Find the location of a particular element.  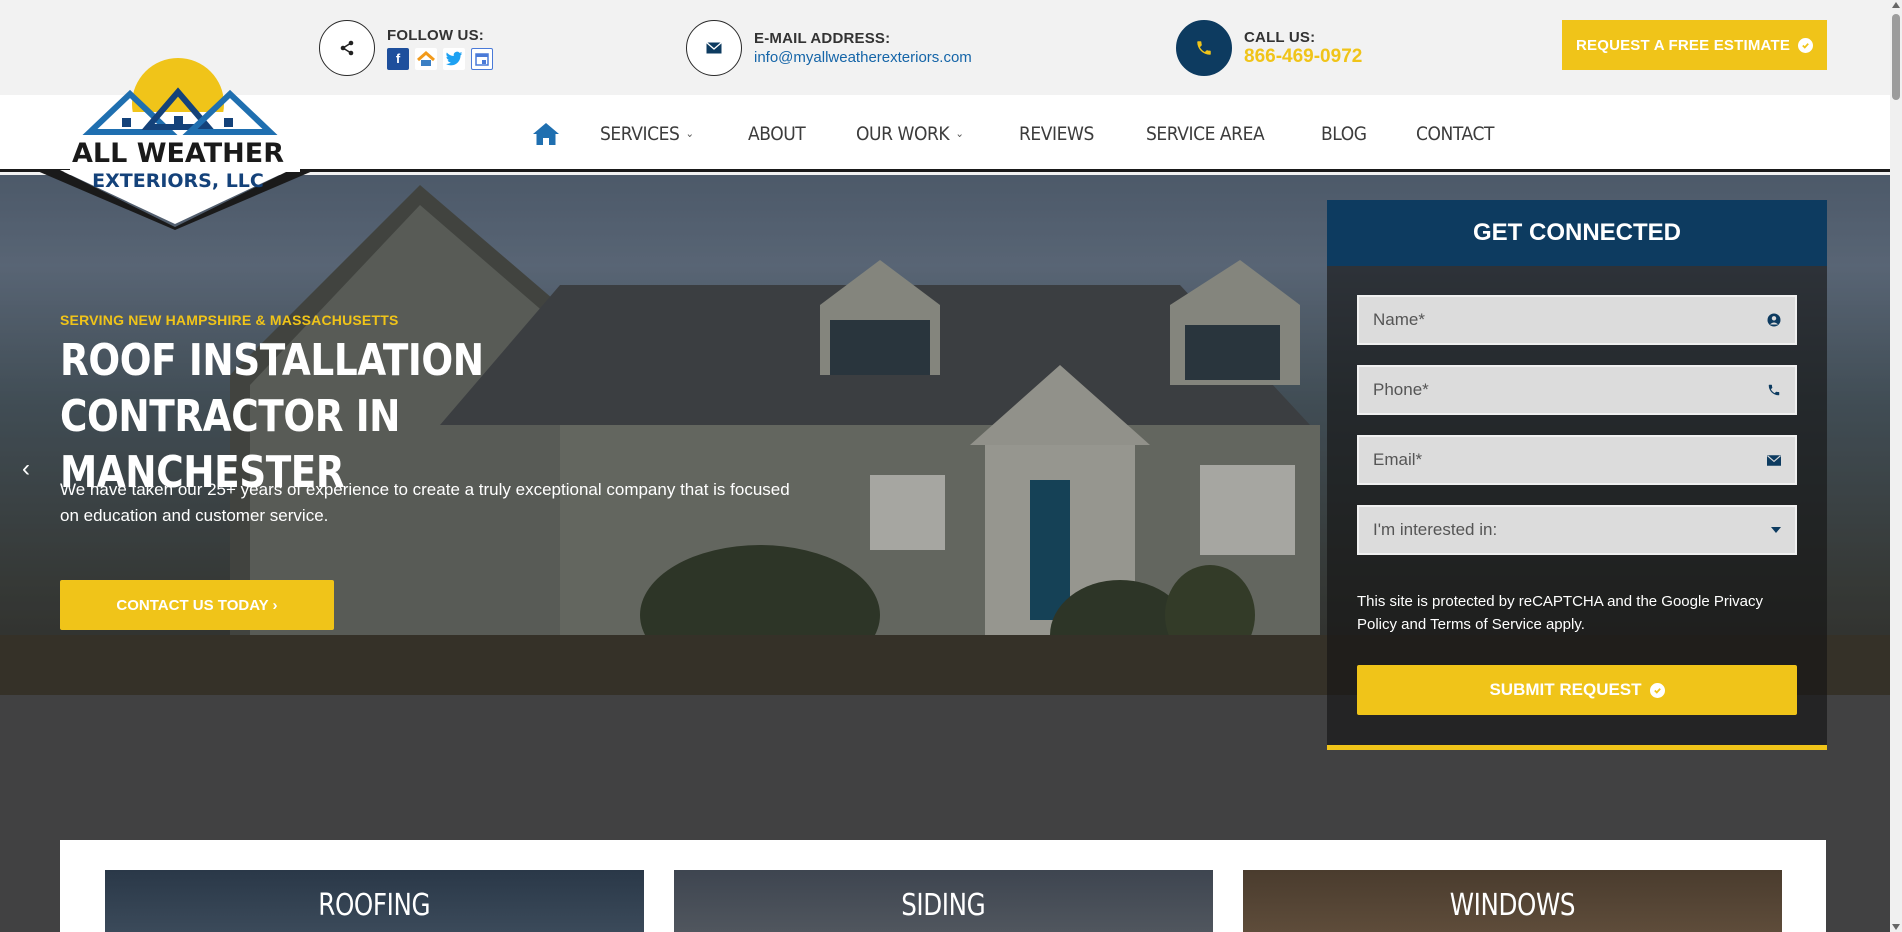

follow-block: FOLLOW US: f is located at coordinates (406, 48).